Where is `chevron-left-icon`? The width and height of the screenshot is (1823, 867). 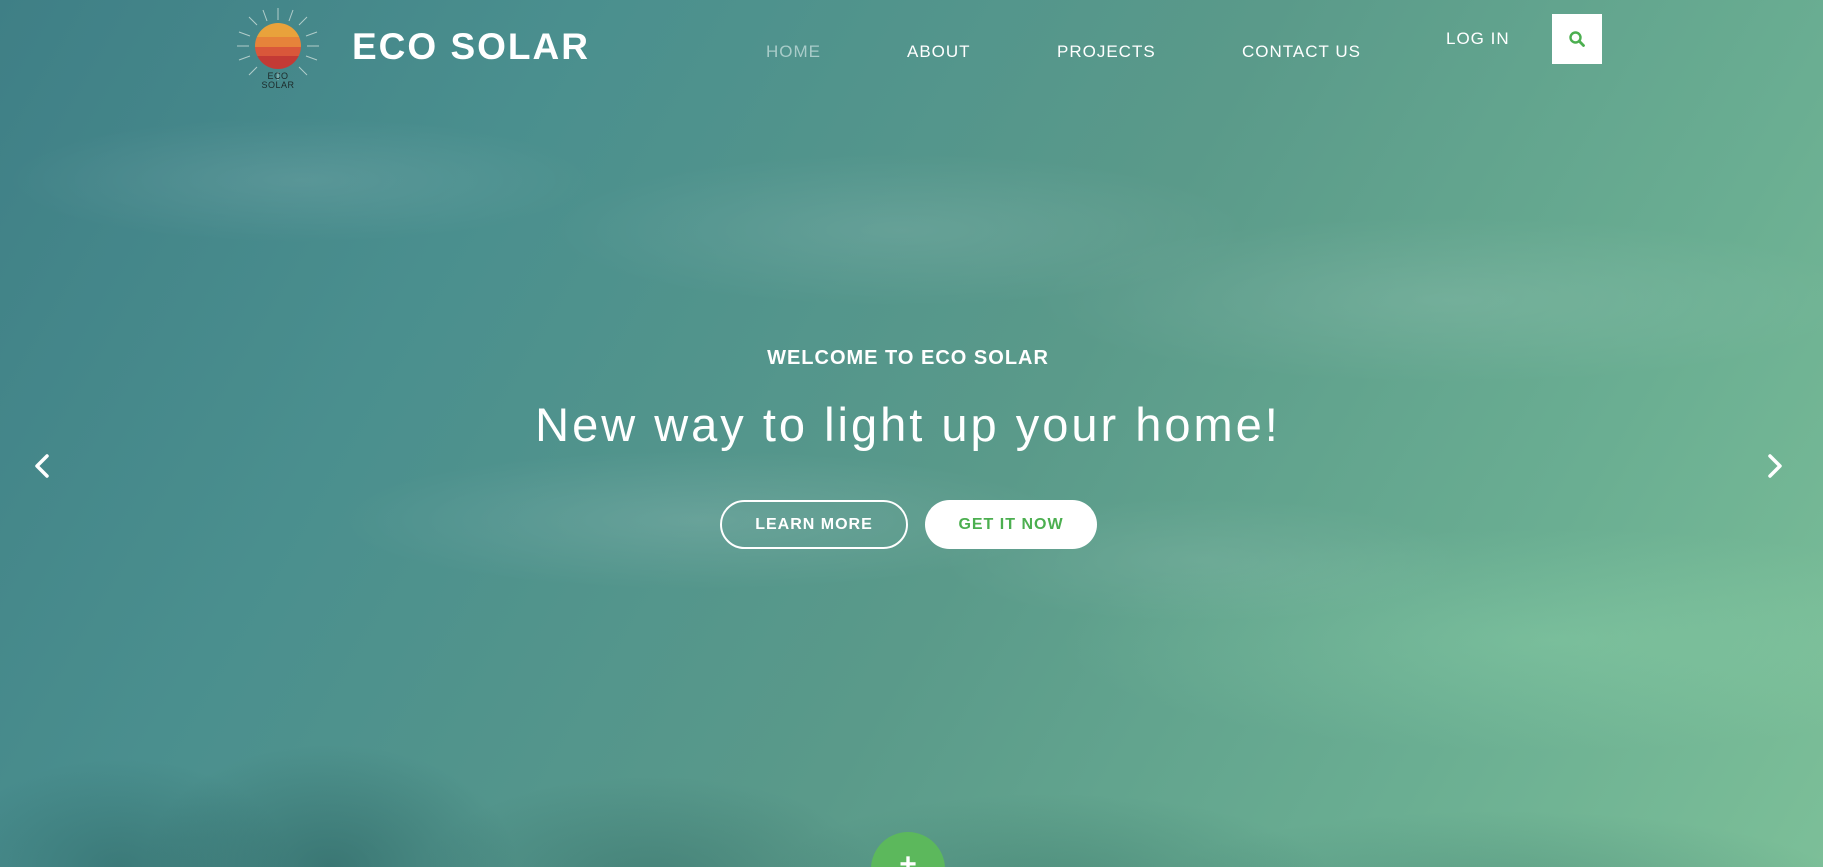 chevron-left-icon is located at coordinates (42, 466).